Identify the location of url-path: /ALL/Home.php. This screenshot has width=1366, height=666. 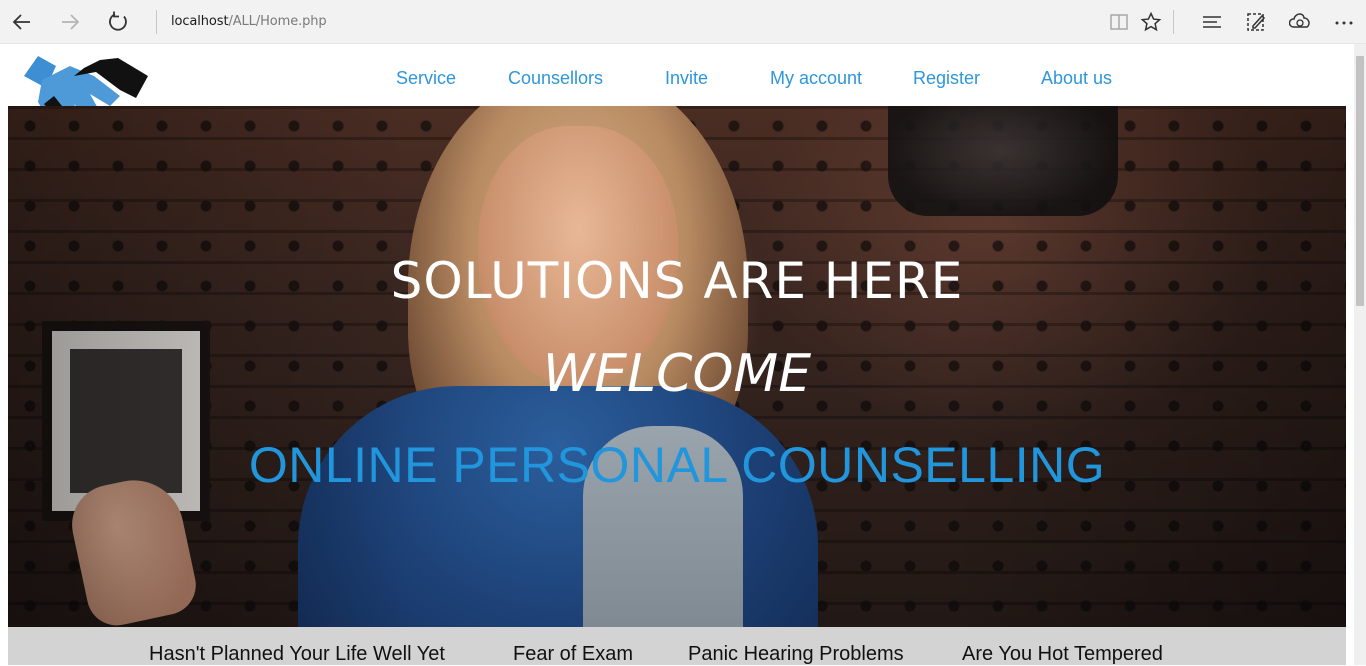
(277, 21).